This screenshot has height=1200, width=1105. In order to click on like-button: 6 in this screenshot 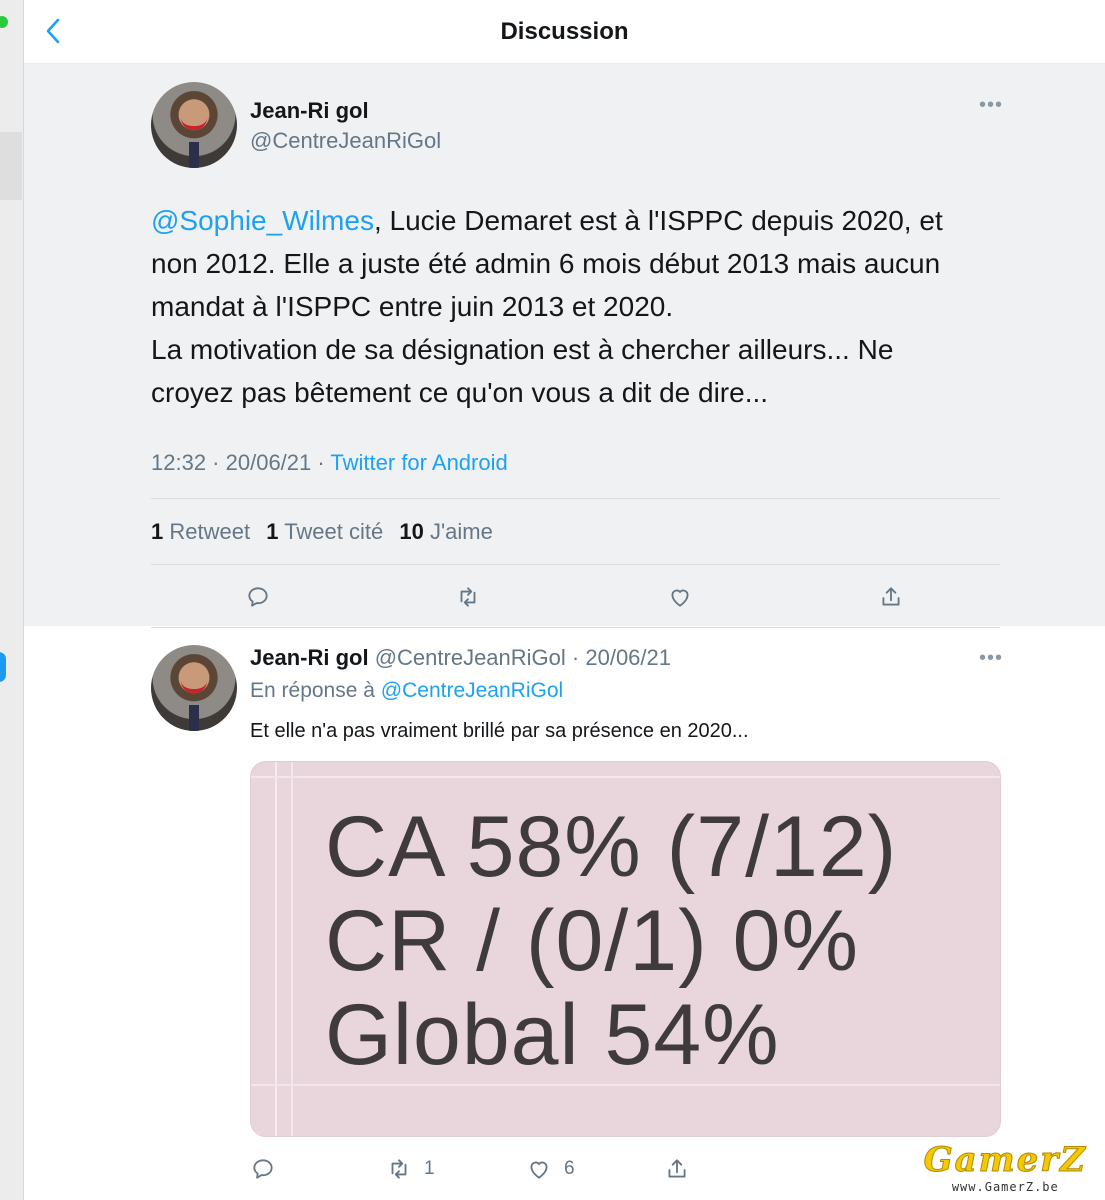, I will do `click(550, 1169)`.